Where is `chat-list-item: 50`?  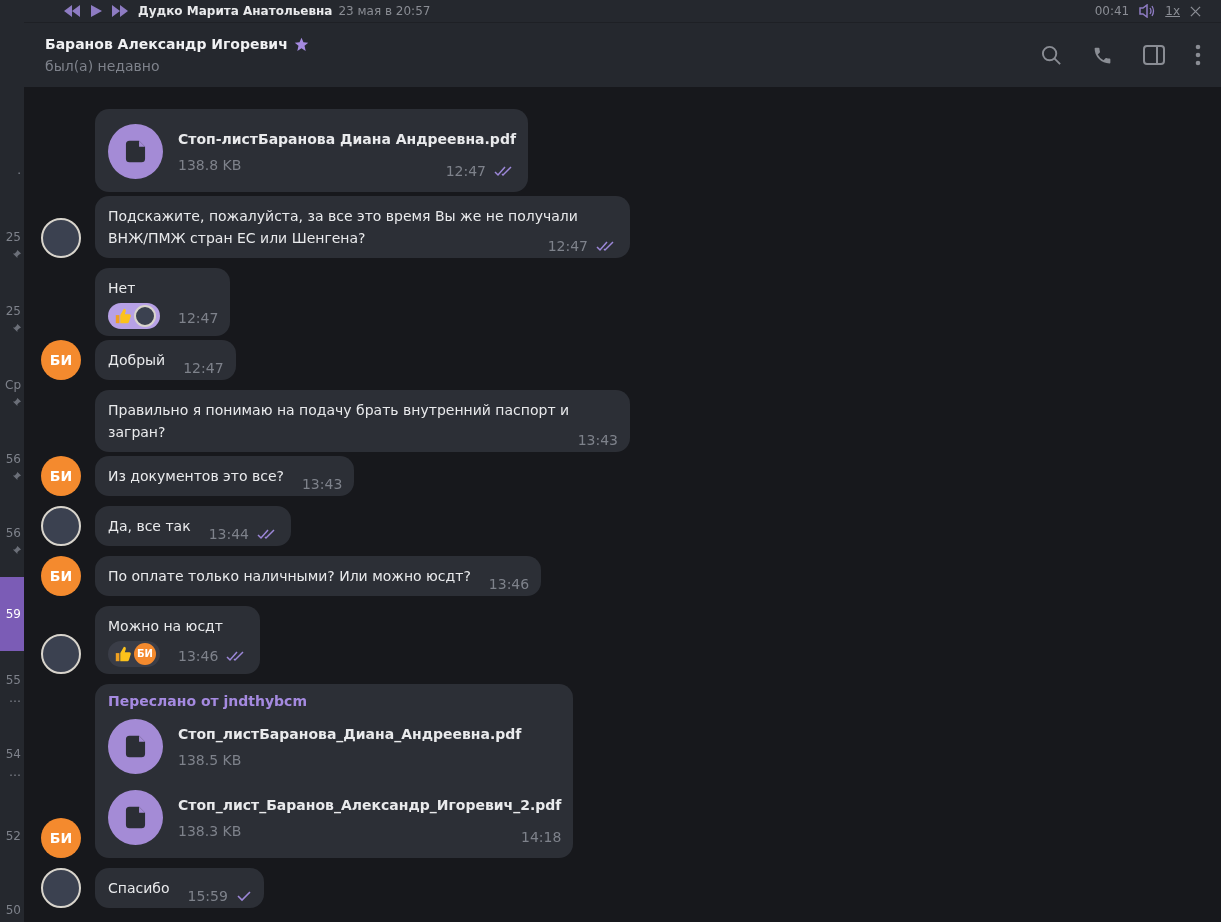
chat-list-item: 50 is located at coordinates (12, 897).